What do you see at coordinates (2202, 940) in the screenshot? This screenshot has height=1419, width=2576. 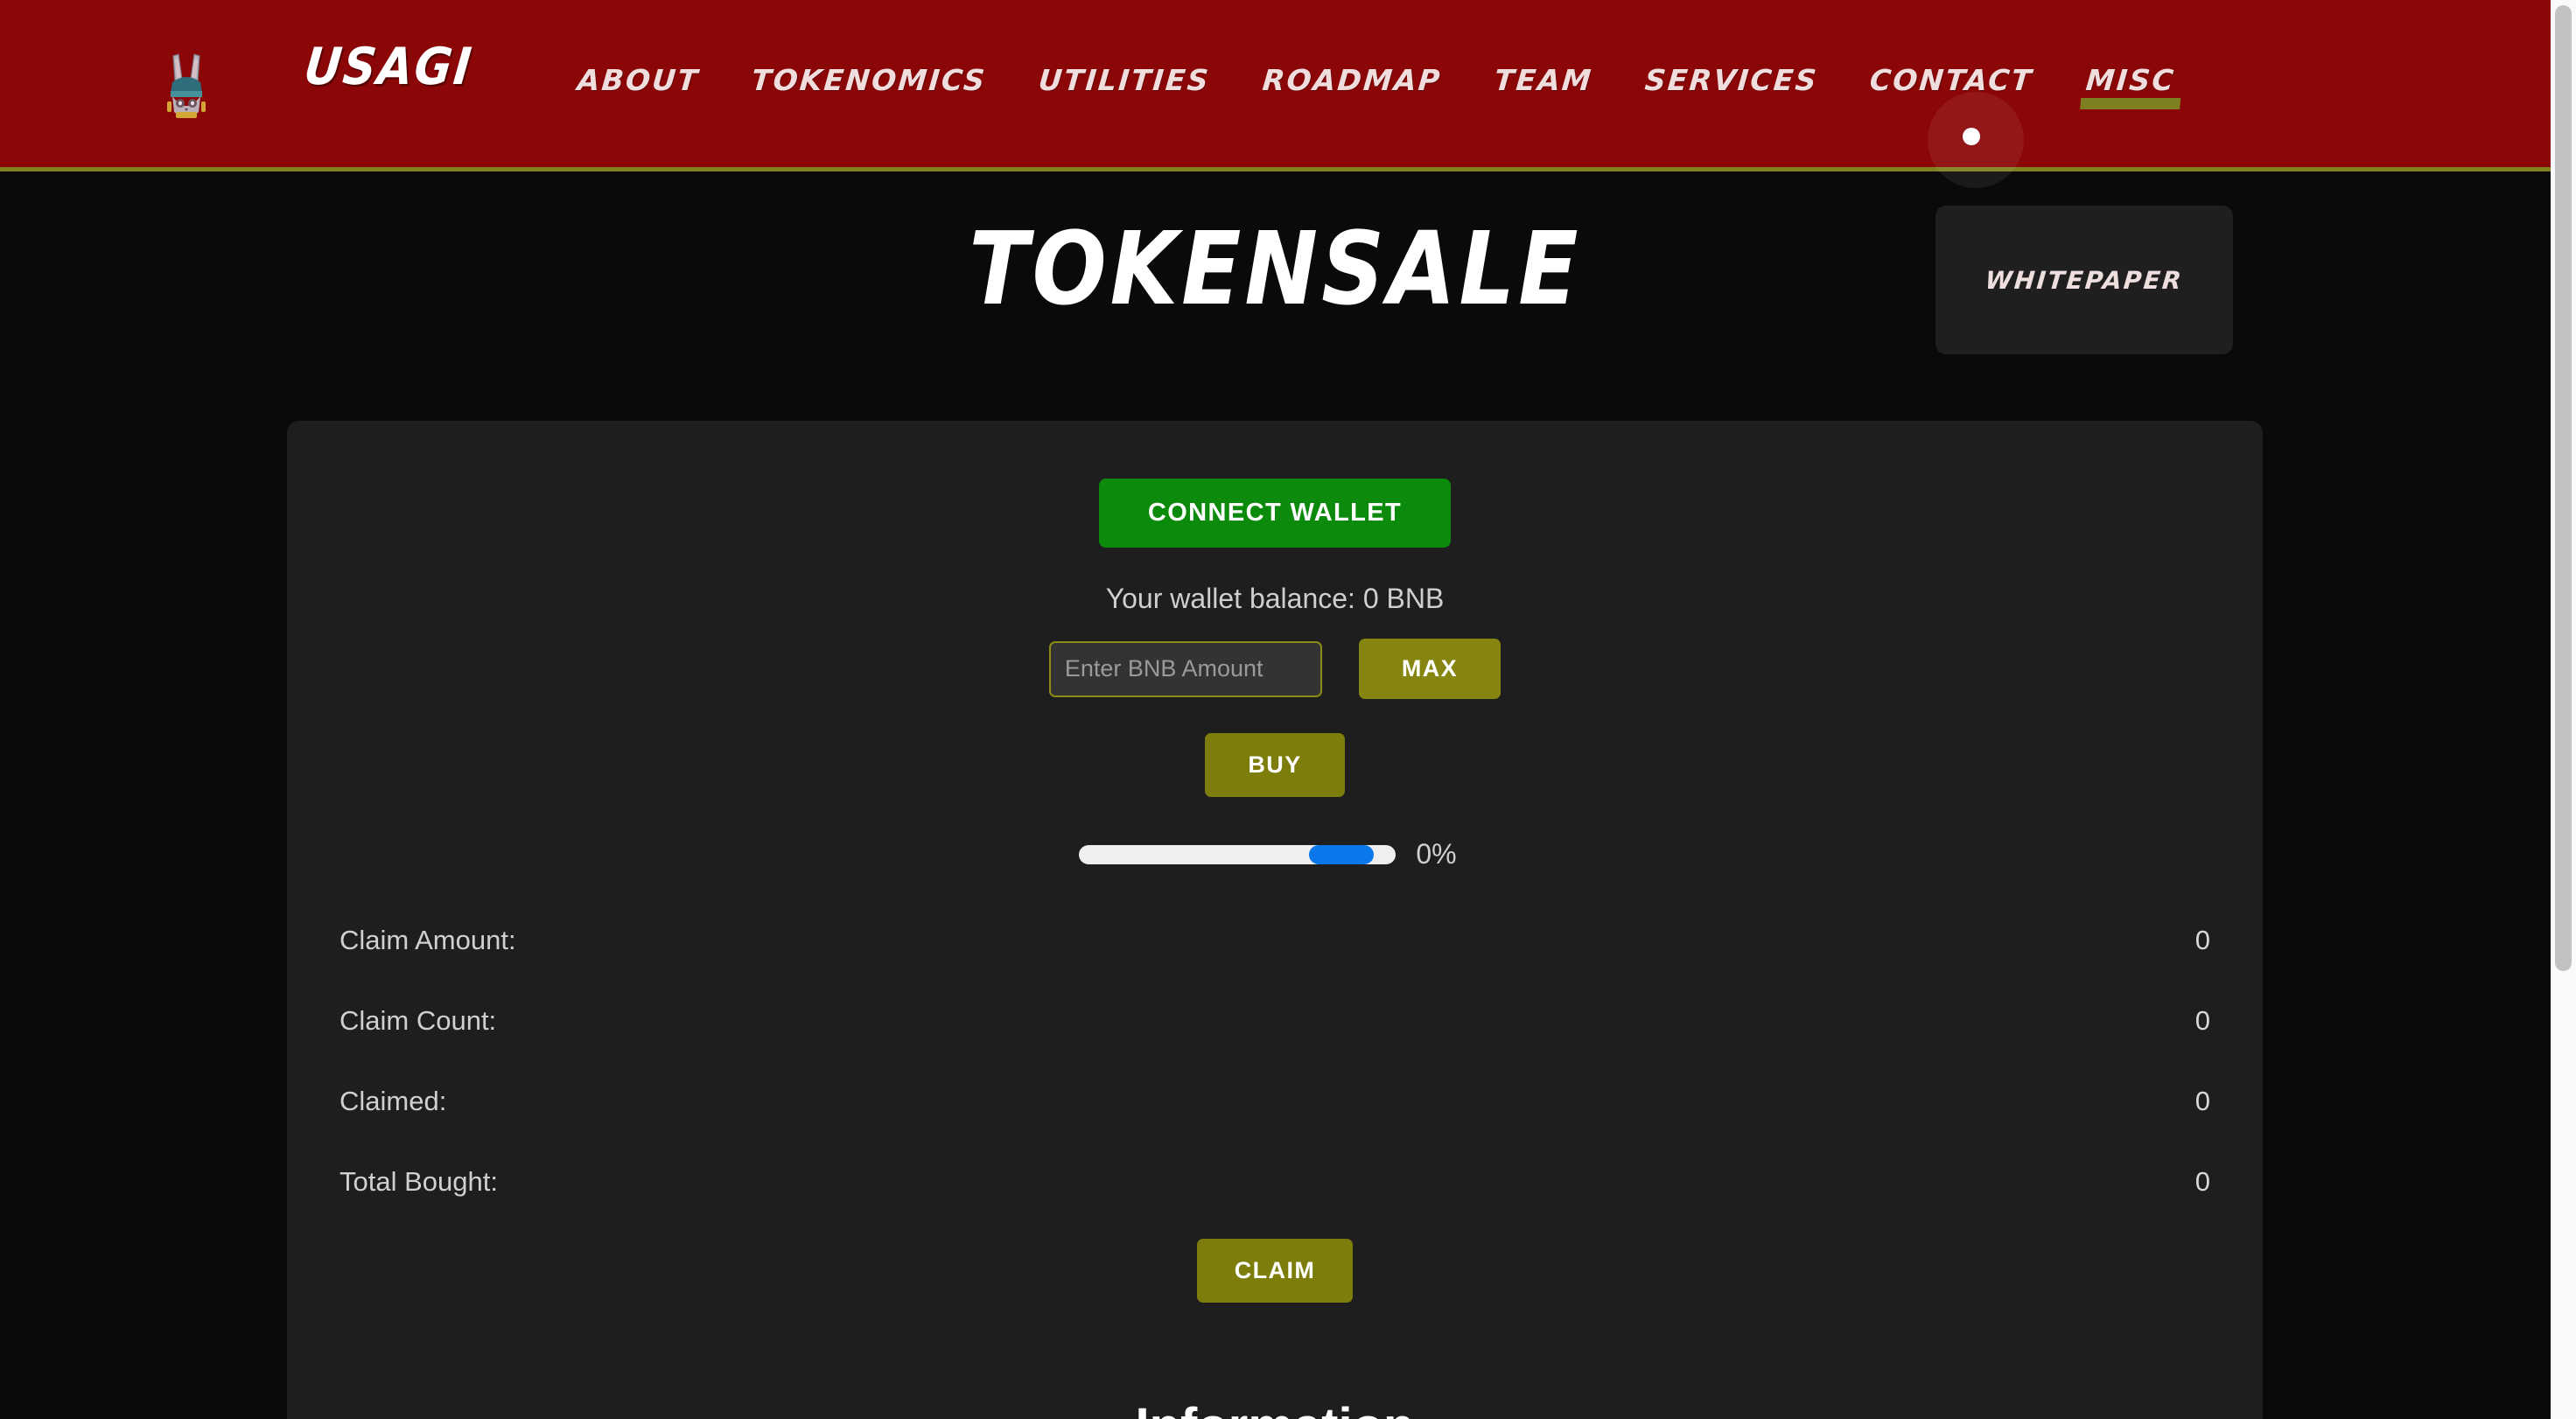 I see `stat-value-claim-amount: 0` at bounding box center [2202, 940].